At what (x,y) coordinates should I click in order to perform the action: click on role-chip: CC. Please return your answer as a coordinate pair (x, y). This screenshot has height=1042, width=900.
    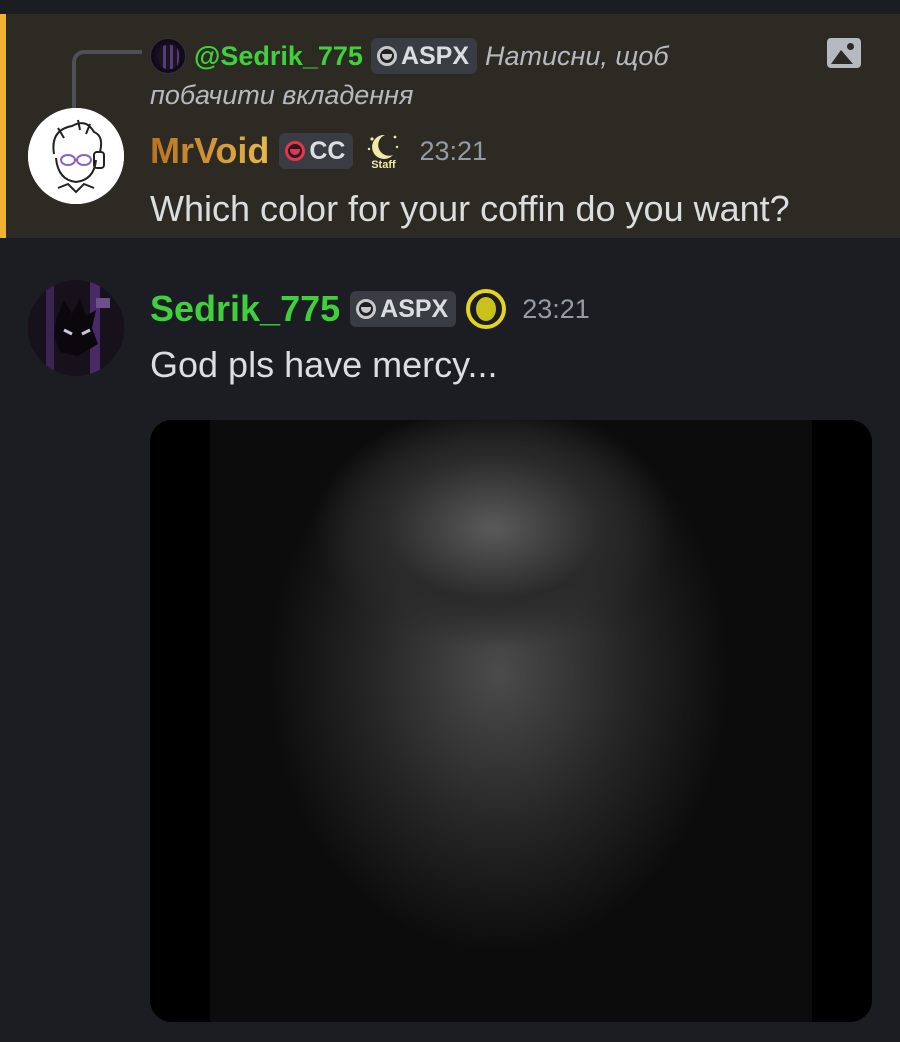
    Looking at the image, I should click on (316, 151).